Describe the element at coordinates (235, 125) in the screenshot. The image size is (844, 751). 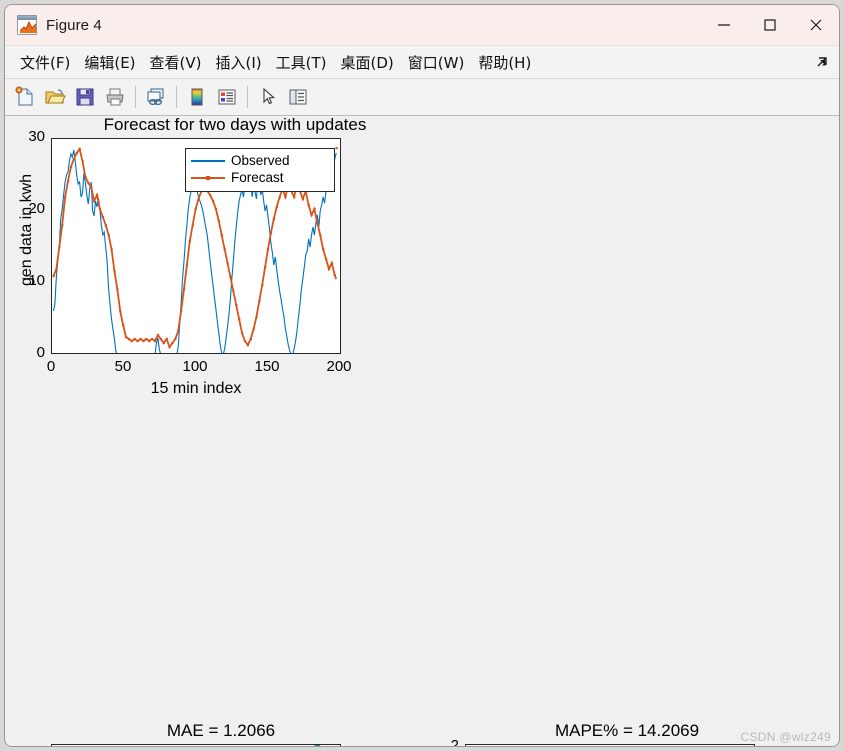
I see `axes-forecast-title: Forecast for two days with updates` at that location.